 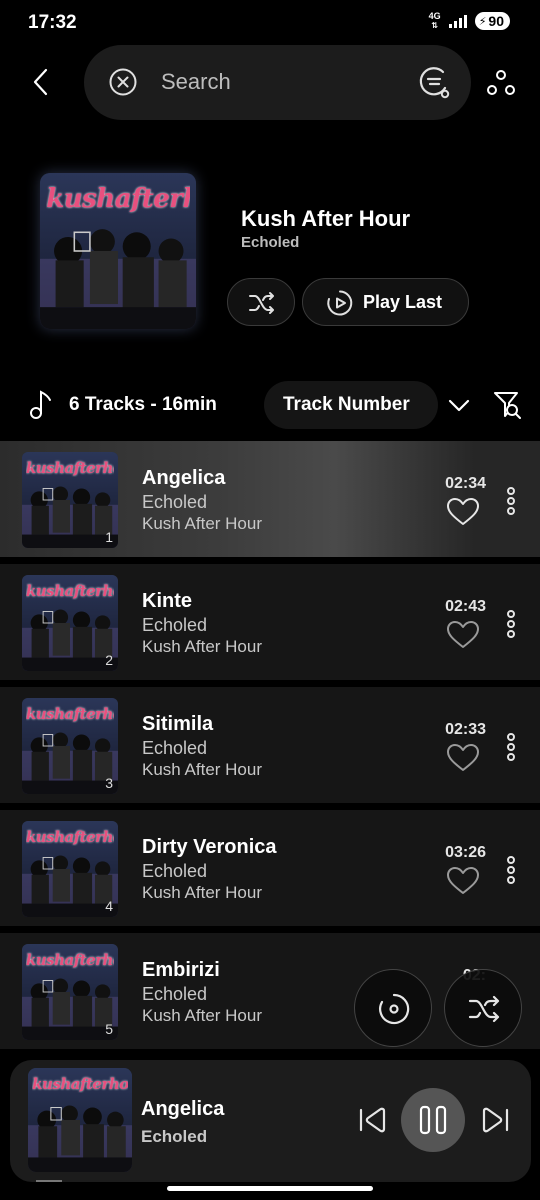 What do you see at coordinates (49, 1181) in the screenshot?
I see `playback-progress` at bounding box center [49, 1181].